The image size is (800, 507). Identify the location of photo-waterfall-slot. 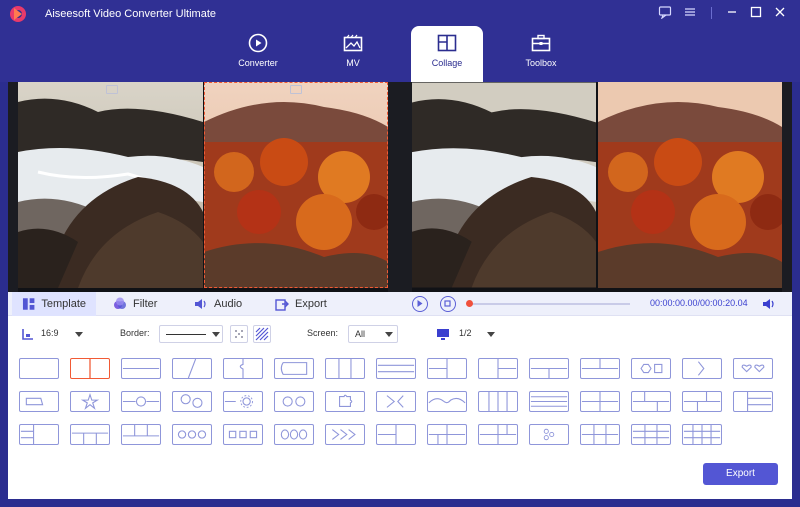
(110, 185).